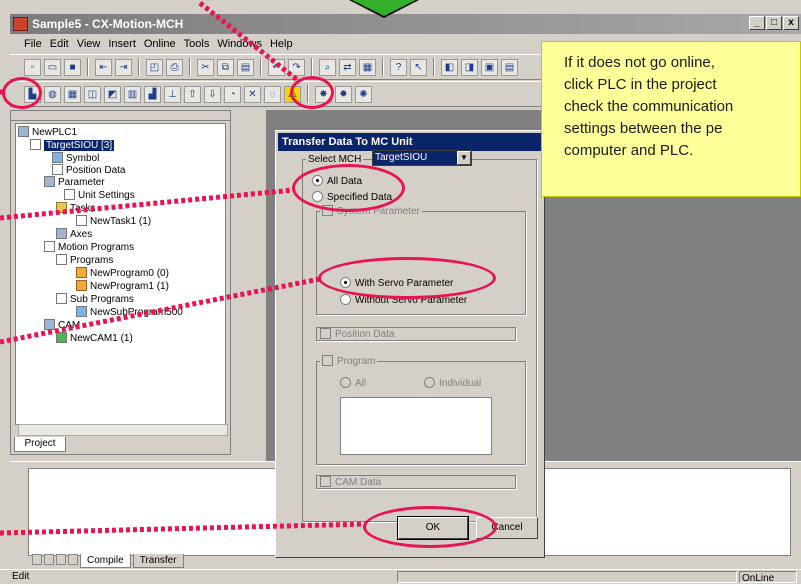 The height and width of the screenshot is (586, 801). I want to click on tree-node-plc: NewPLC1, so click(47, 132).